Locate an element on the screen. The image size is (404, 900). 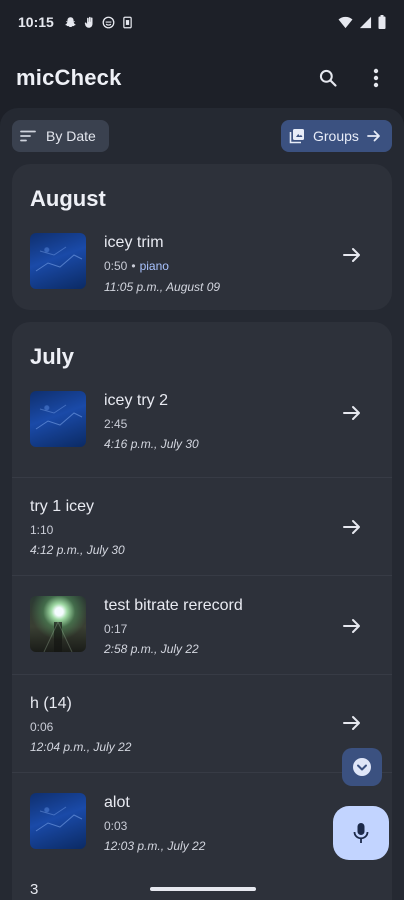
recording-date: 12:03 p.m., July 22 is located at coordinates (155, 846).